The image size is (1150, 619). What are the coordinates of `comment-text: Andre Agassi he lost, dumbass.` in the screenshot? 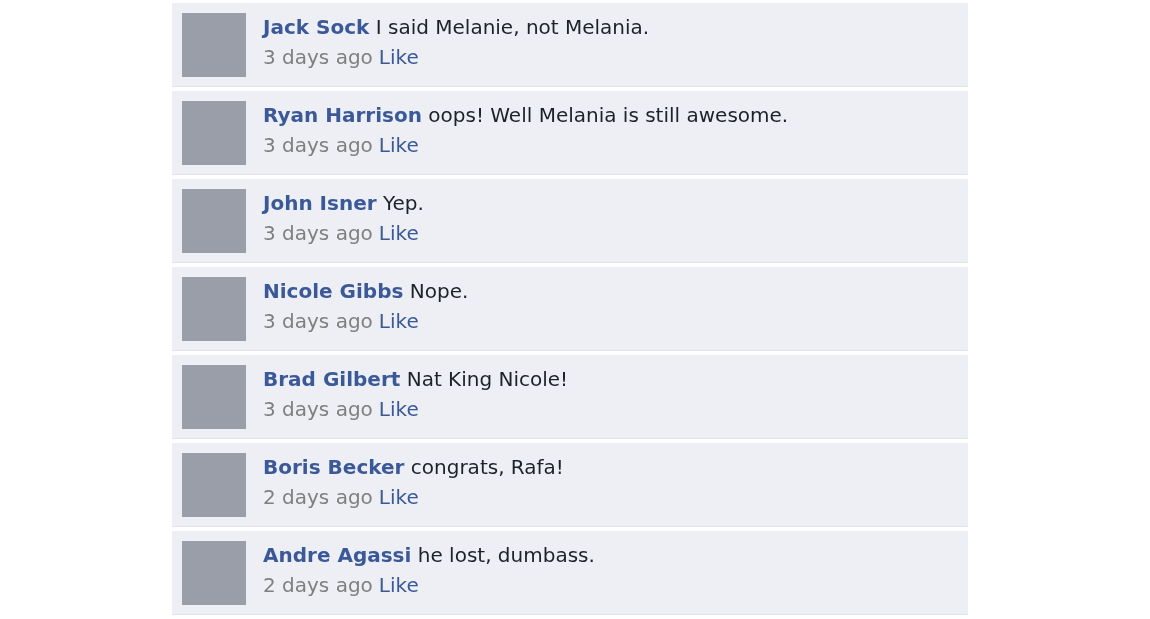 It's located at (429, 555).